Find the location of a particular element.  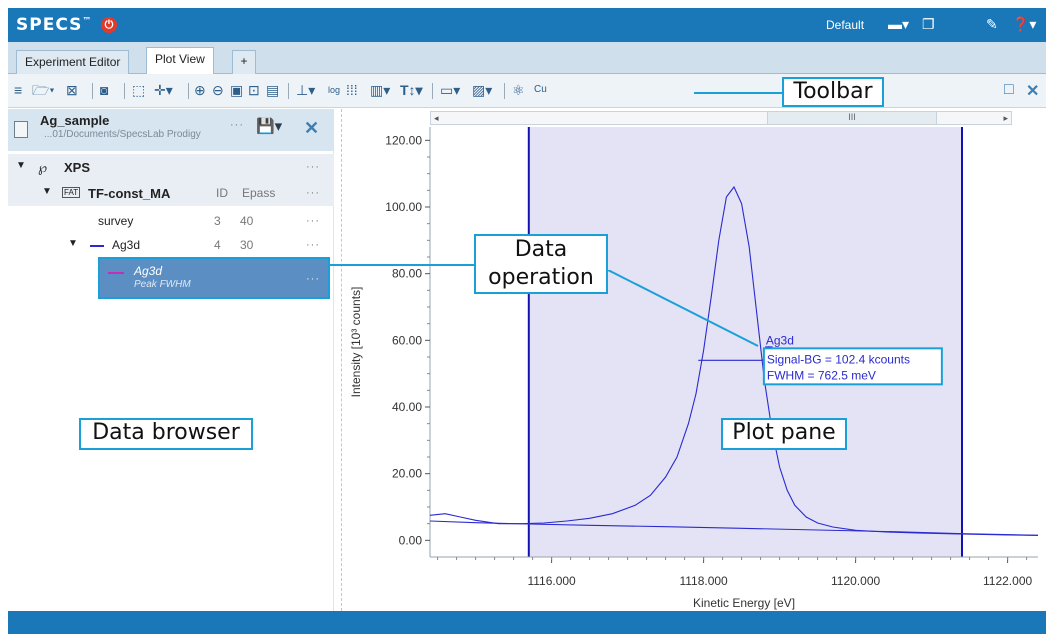

data-operation-row: Ag3d Peak FWHM ··· is located at coordinates (214, 278).